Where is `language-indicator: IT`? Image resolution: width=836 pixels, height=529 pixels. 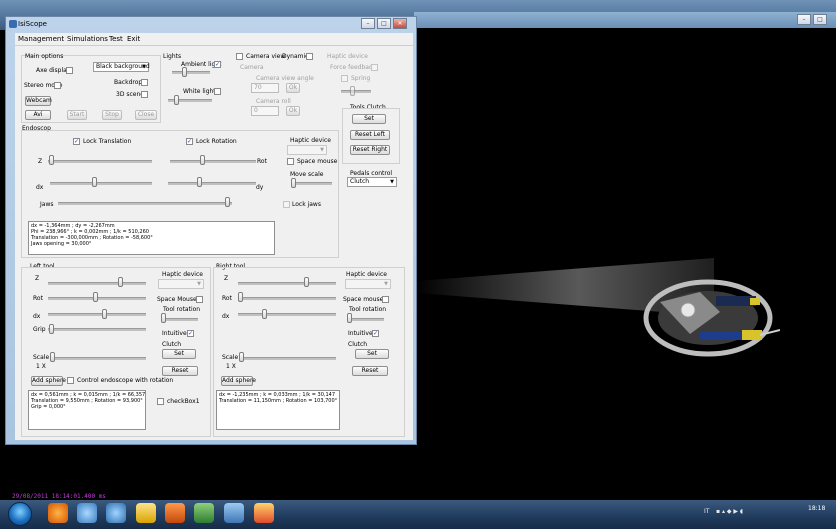 language-indicator: IT is located at coordinates (706, 511).